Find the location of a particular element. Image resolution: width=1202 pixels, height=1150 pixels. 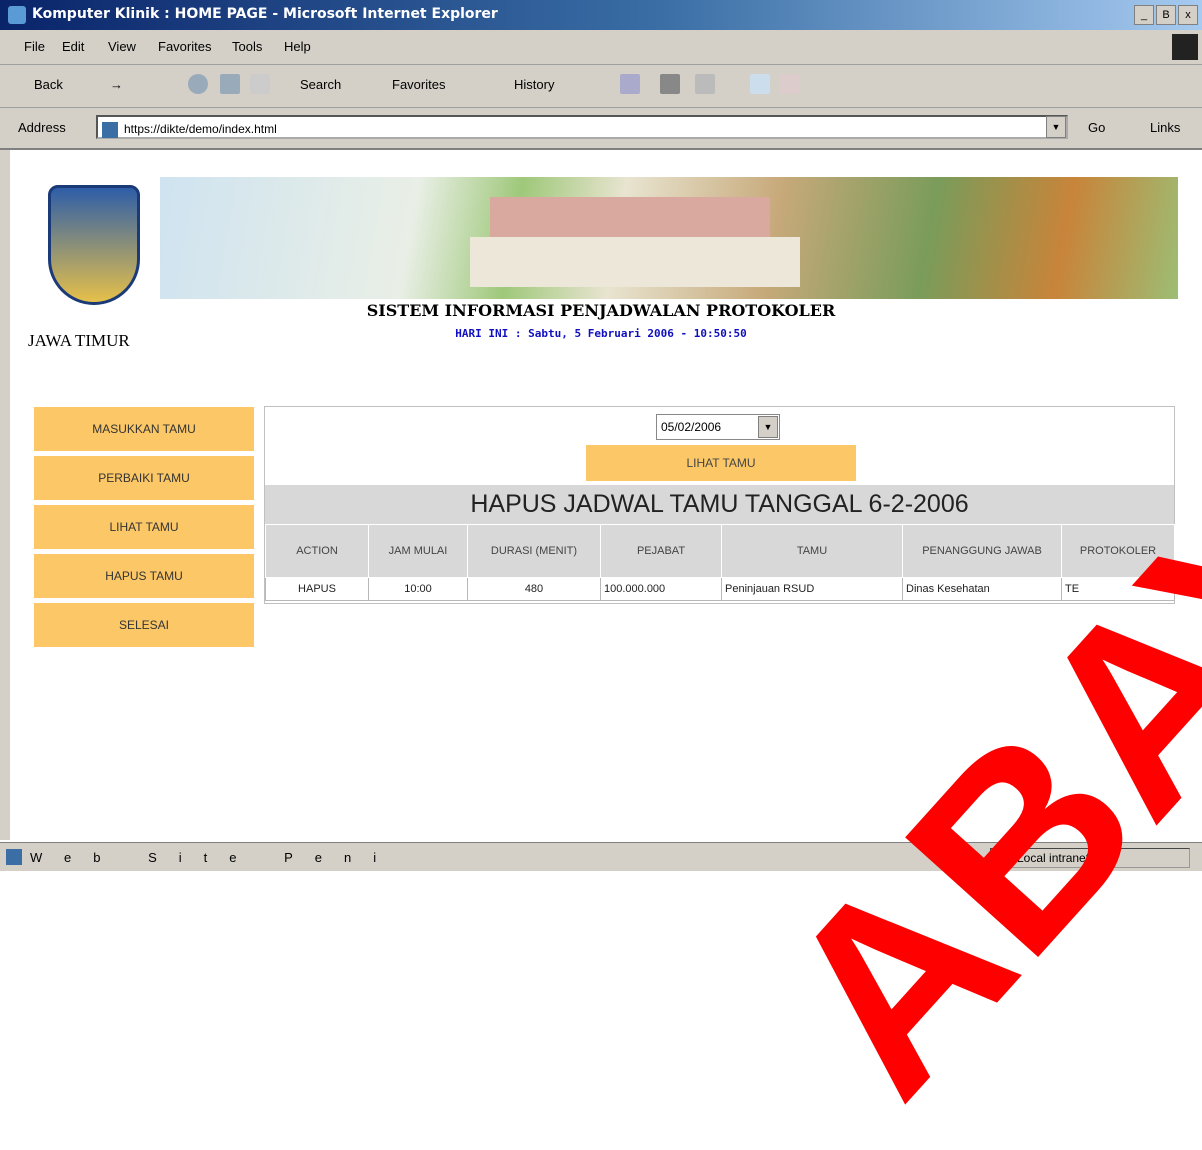

address-url: https://dikte/demo/index.html is located at coordinates (200, 129).